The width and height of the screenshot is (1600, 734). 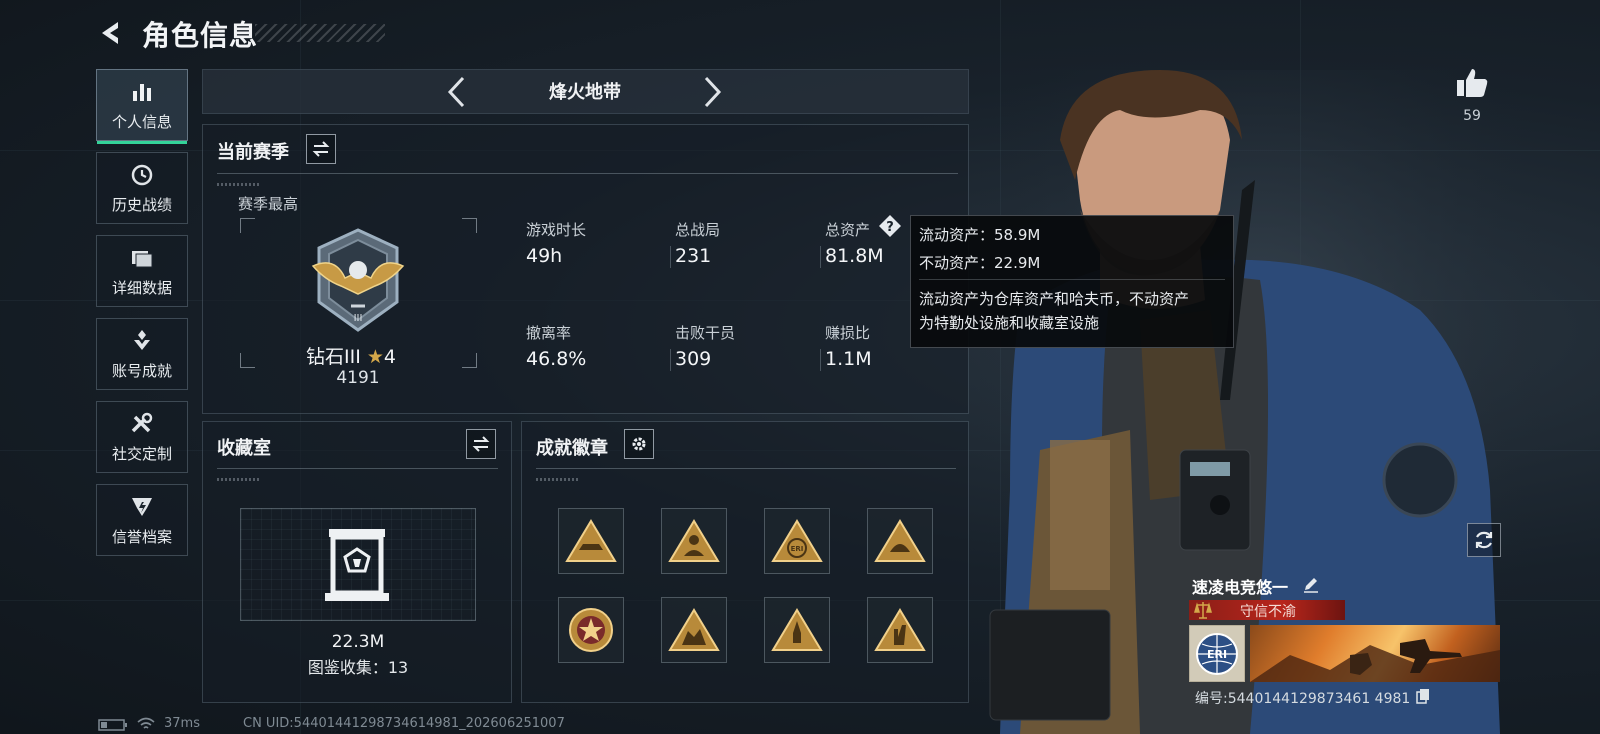 What do you see at coordinates (141, 204) in the screenshot?
I see `nav-item-label: 历史战绩` at bounding box center [141, 204].